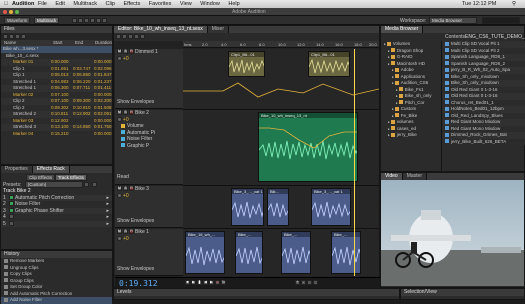 Image resolution: width=525 pixels, height=304 pixels. What do you see at coordinates (146, 52) in the screenshot?
I see `track-name-label: Dimmed 1` at bounding box center [146, 52].